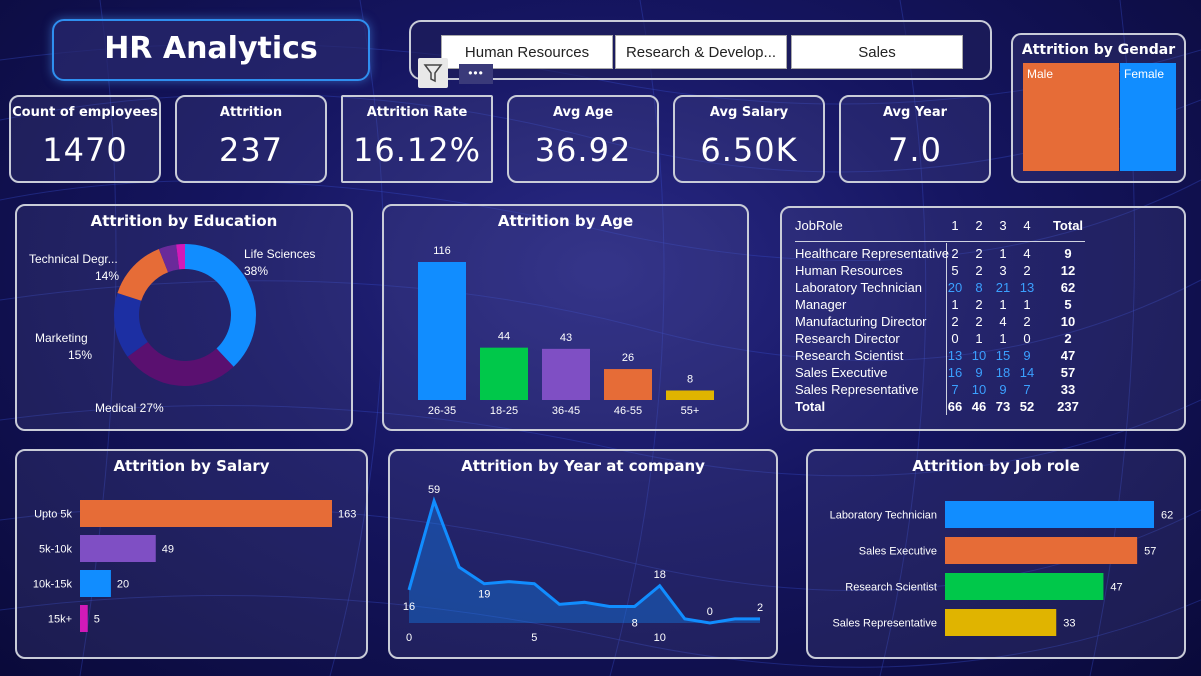 The width and height of the screenshot is (1201, 676). Describe the element at coordinates (1068, 338) in the screenshot. I see `matrix-row-total: 2` at that location.